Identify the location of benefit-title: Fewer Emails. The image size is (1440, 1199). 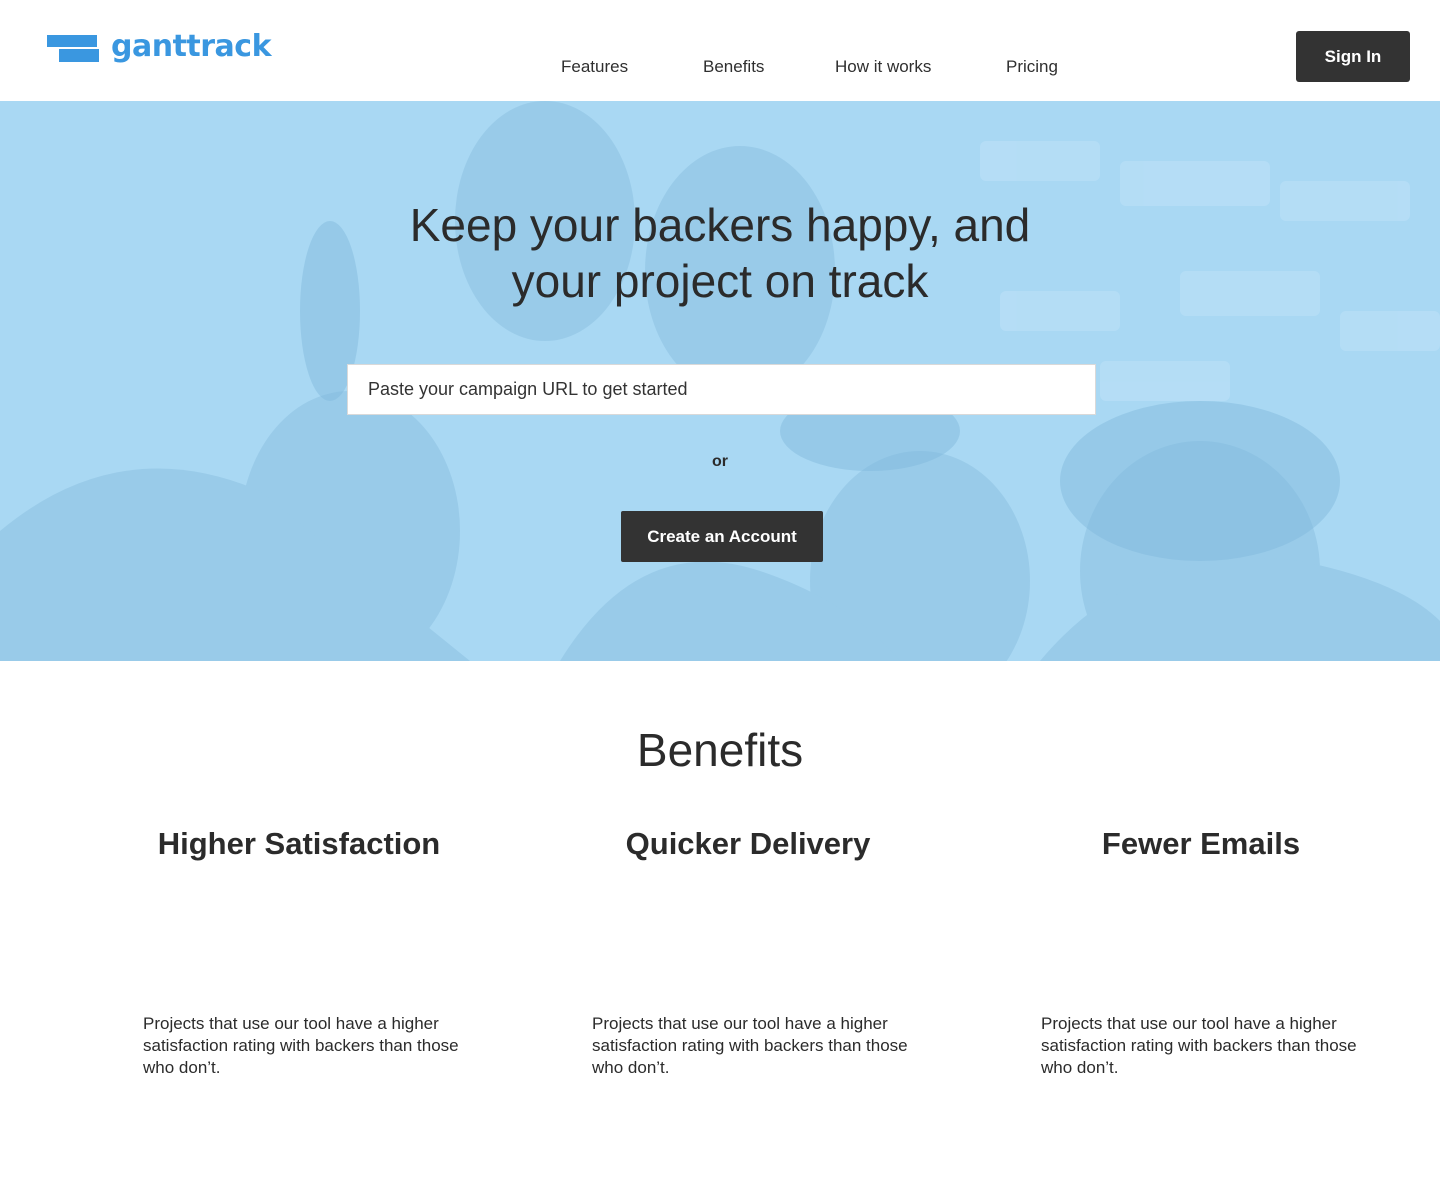
(1201, 843).